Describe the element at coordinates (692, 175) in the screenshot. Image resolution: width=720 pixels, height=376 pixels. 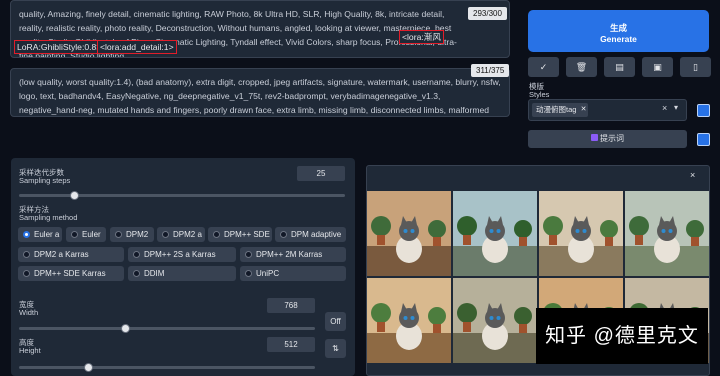
I see `close-icon: ×` at that location.